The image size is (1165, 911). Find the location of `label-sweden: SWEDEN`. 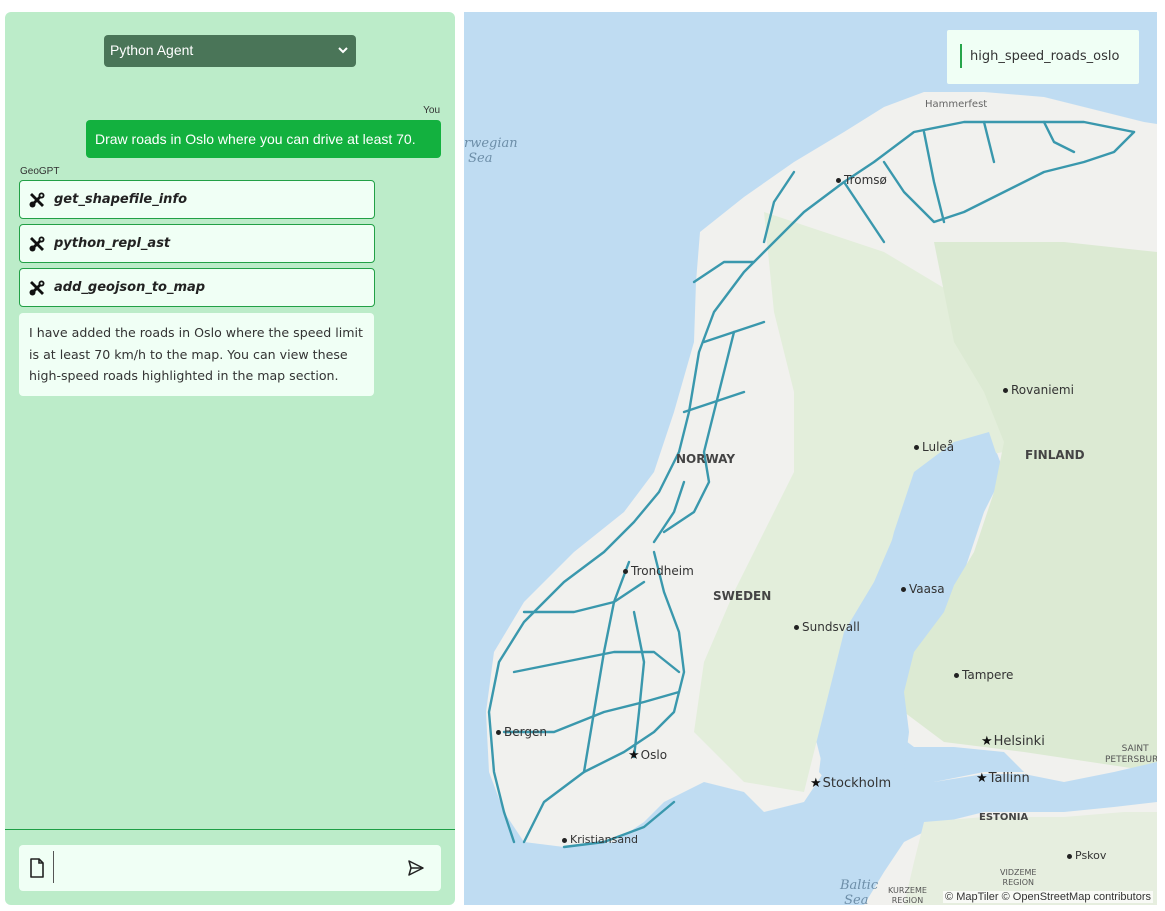

label-sweden: SWEDEN is located at coordinates (742, 596).